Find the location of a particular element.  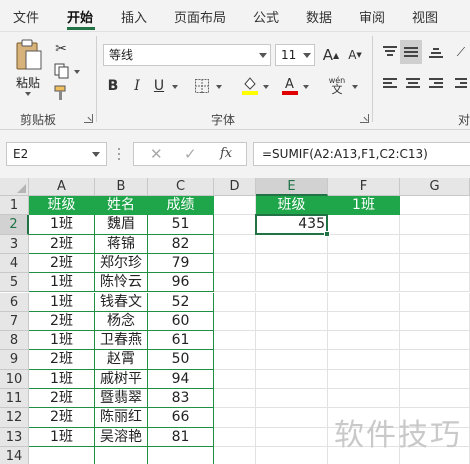

row-header-1: 1 is located at coordinates (14, 206).